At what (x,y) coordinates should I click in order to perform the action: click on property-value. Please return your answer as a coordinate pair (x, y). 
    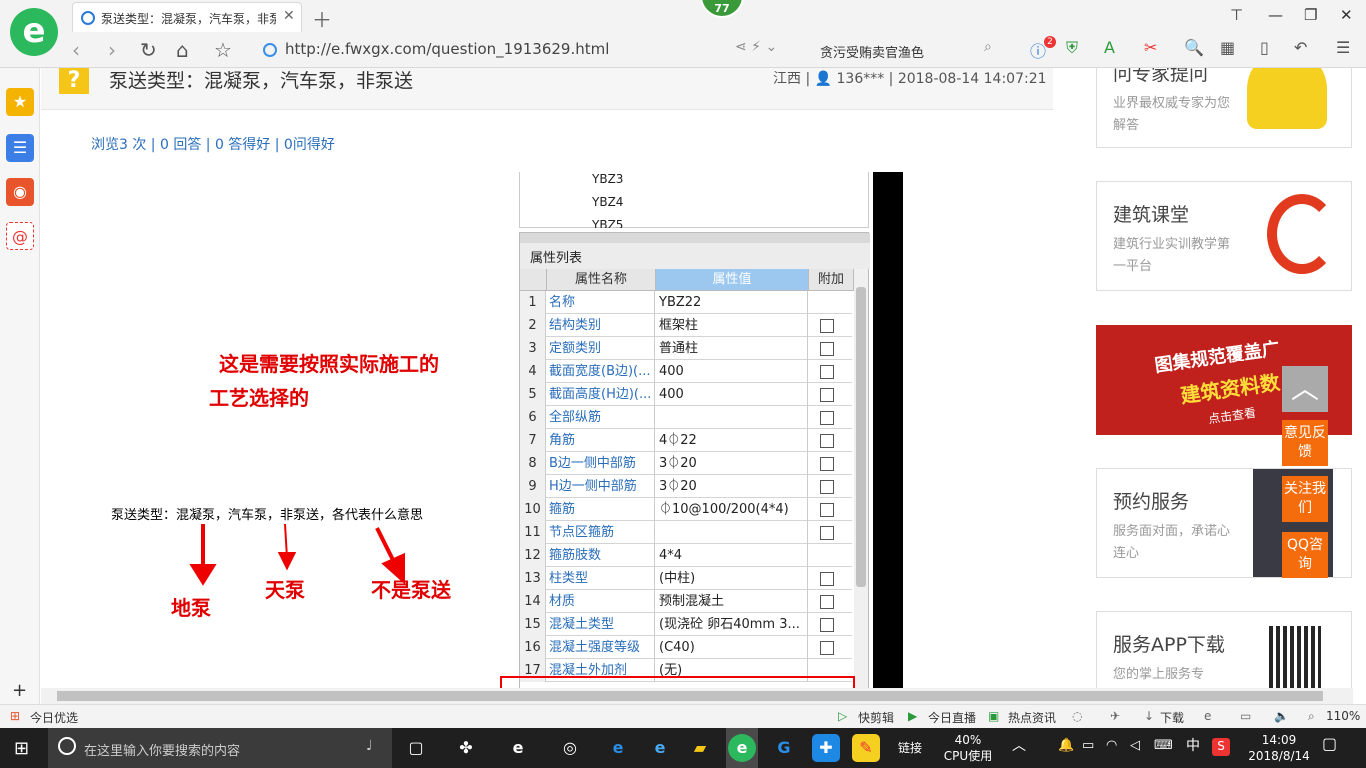
    Looking at the image, I should click on (732, 417).